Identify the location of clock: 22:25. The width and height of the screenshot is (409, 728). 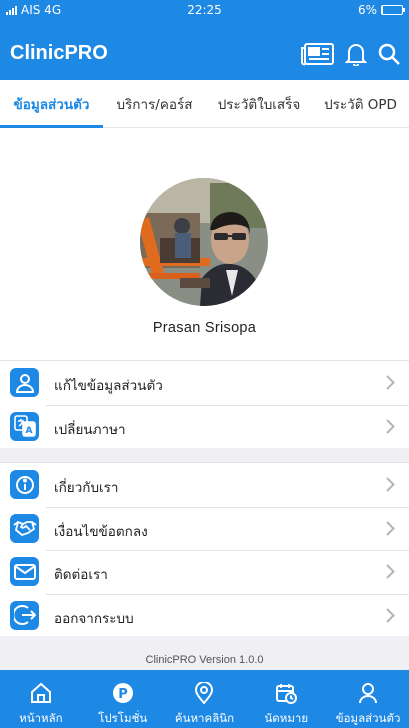
(204, 10).